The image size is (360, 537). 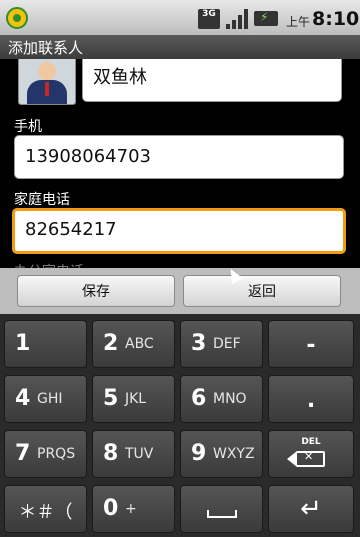 What do you see at coordinates (139, 344) in the screenshot?
I see `key-2-letters: ABC` at bounding box center [139, 344].